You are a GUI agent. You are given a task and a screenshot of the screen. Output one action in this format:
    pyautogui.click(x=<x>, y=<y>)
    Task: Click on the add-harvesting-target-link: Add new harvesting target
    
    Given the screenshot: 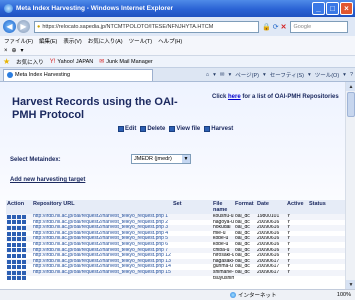 What is the action you would take?
    pyautogui.click(x=47, y=180)
    